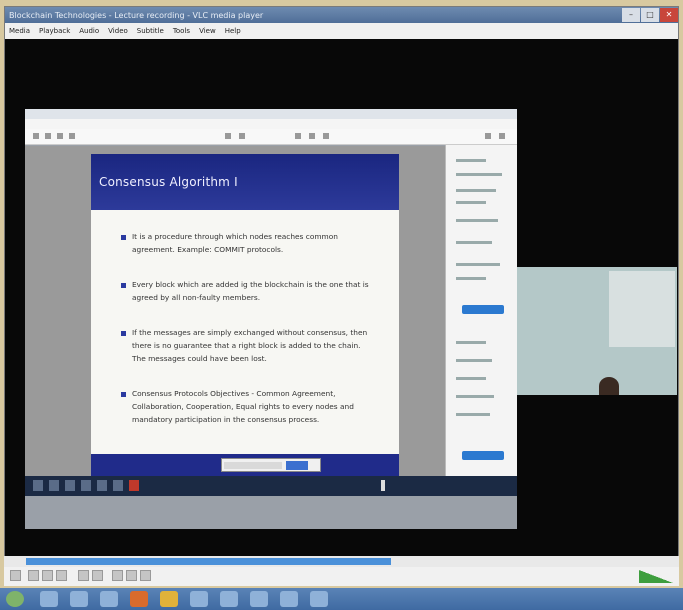  Describe the element at coordinates (15, 575) in the screenshot. I see `play-pause-button` at that location.